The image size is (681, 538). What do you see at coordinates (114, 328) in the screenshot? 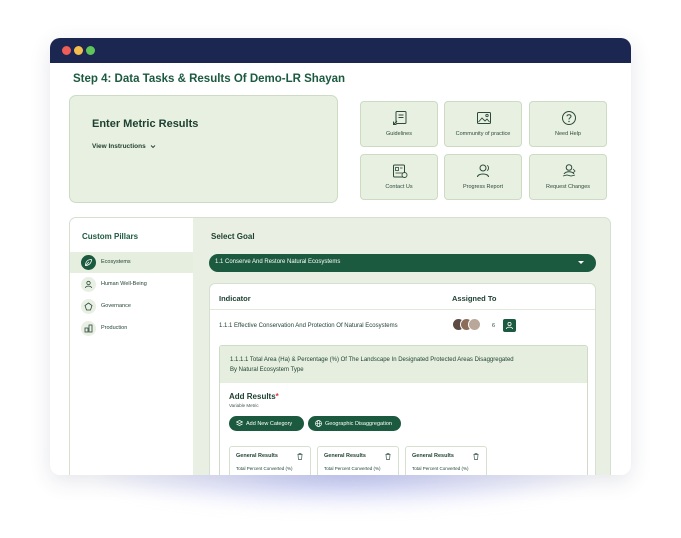
I see `sidebar-item-label: Production` at bounding box center [114, 328].